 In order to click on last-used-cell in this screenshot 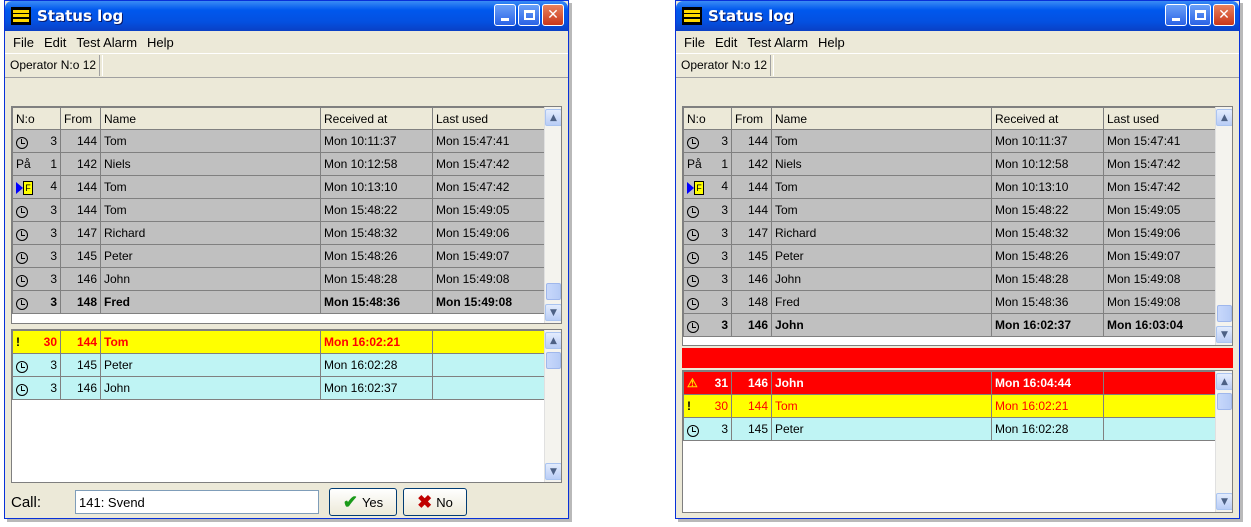, I will do `click(490, 365)`.